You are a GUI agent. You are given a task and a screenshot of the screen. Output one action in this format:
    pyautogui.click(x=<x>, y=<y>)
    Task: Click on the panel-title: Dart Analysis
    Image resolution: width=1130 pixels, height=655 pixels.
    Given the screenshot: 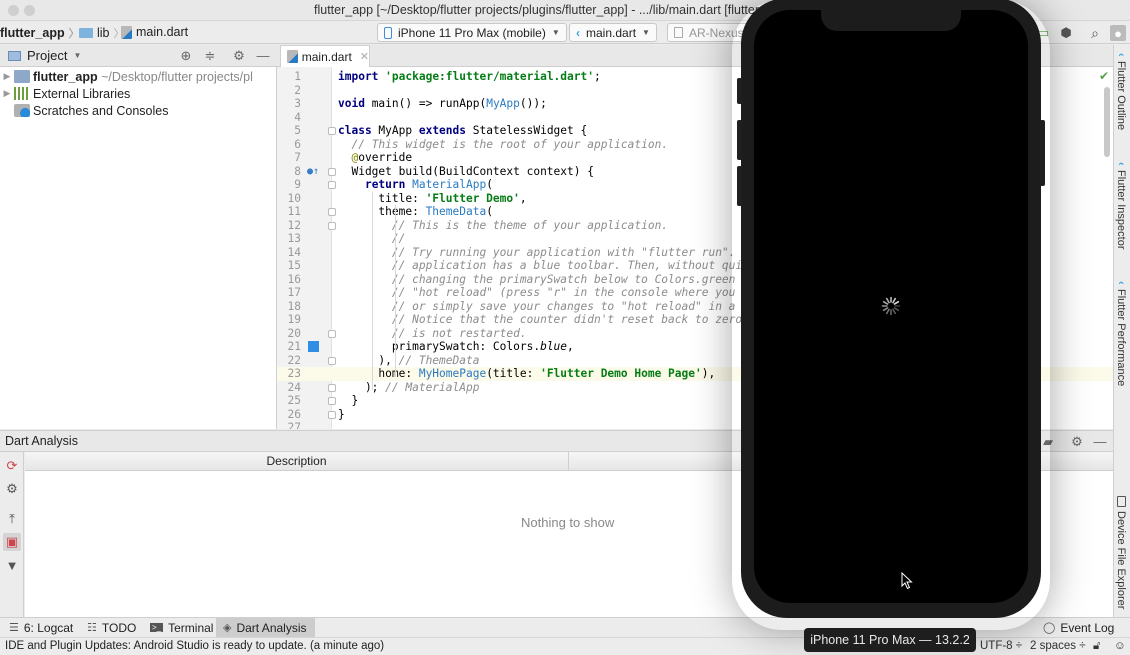 What is the action you would take?
    pyautogui.click(x=41, y=441)
    